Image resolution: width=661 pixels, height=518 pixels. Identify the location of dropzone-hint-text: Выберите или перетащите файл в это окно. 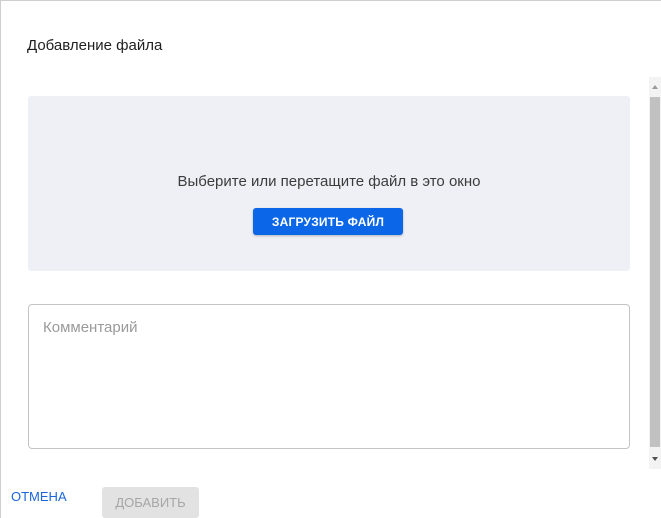
(329, 181).